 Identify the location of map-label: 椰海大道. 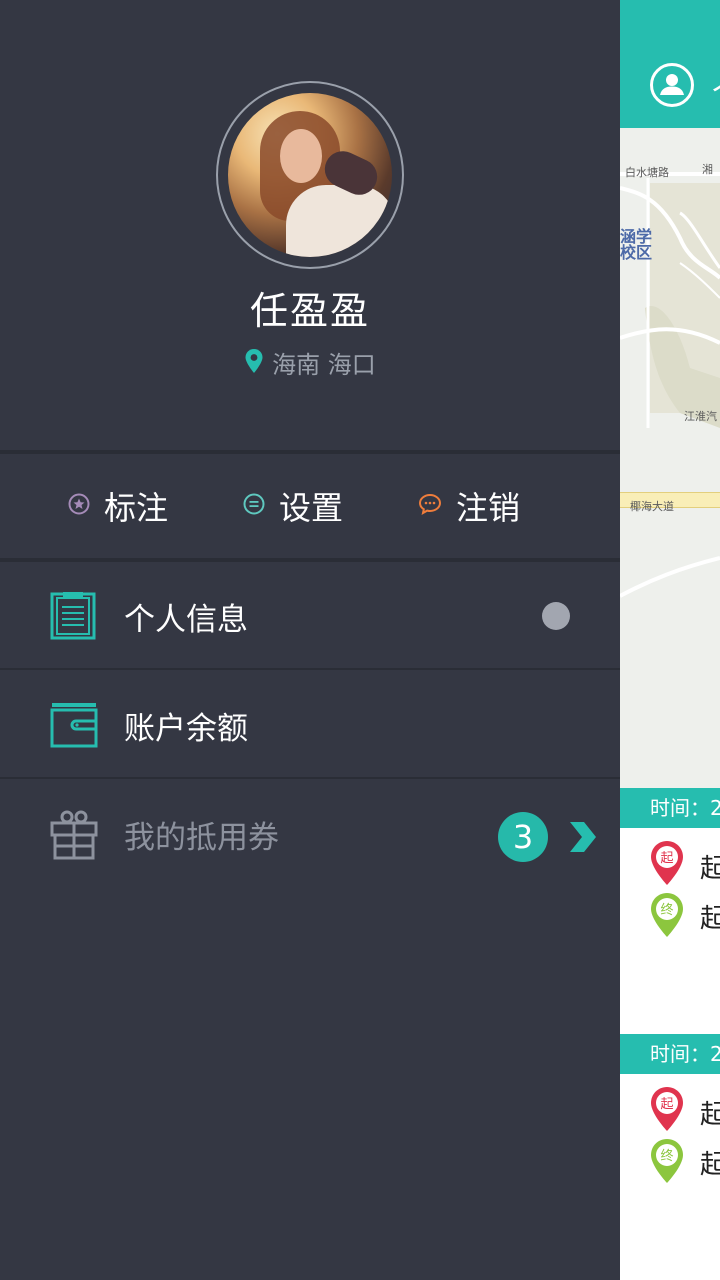
(652, 506).